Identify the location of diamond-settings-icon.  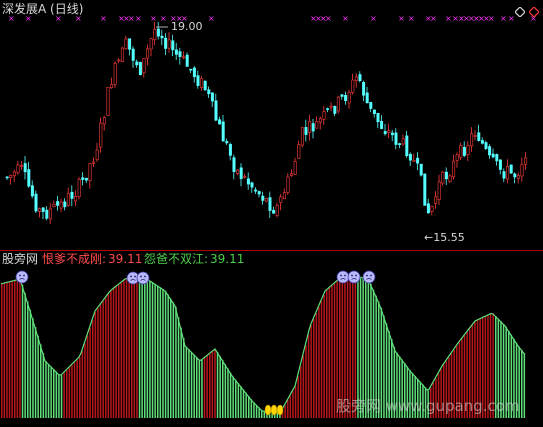
(520, 10).